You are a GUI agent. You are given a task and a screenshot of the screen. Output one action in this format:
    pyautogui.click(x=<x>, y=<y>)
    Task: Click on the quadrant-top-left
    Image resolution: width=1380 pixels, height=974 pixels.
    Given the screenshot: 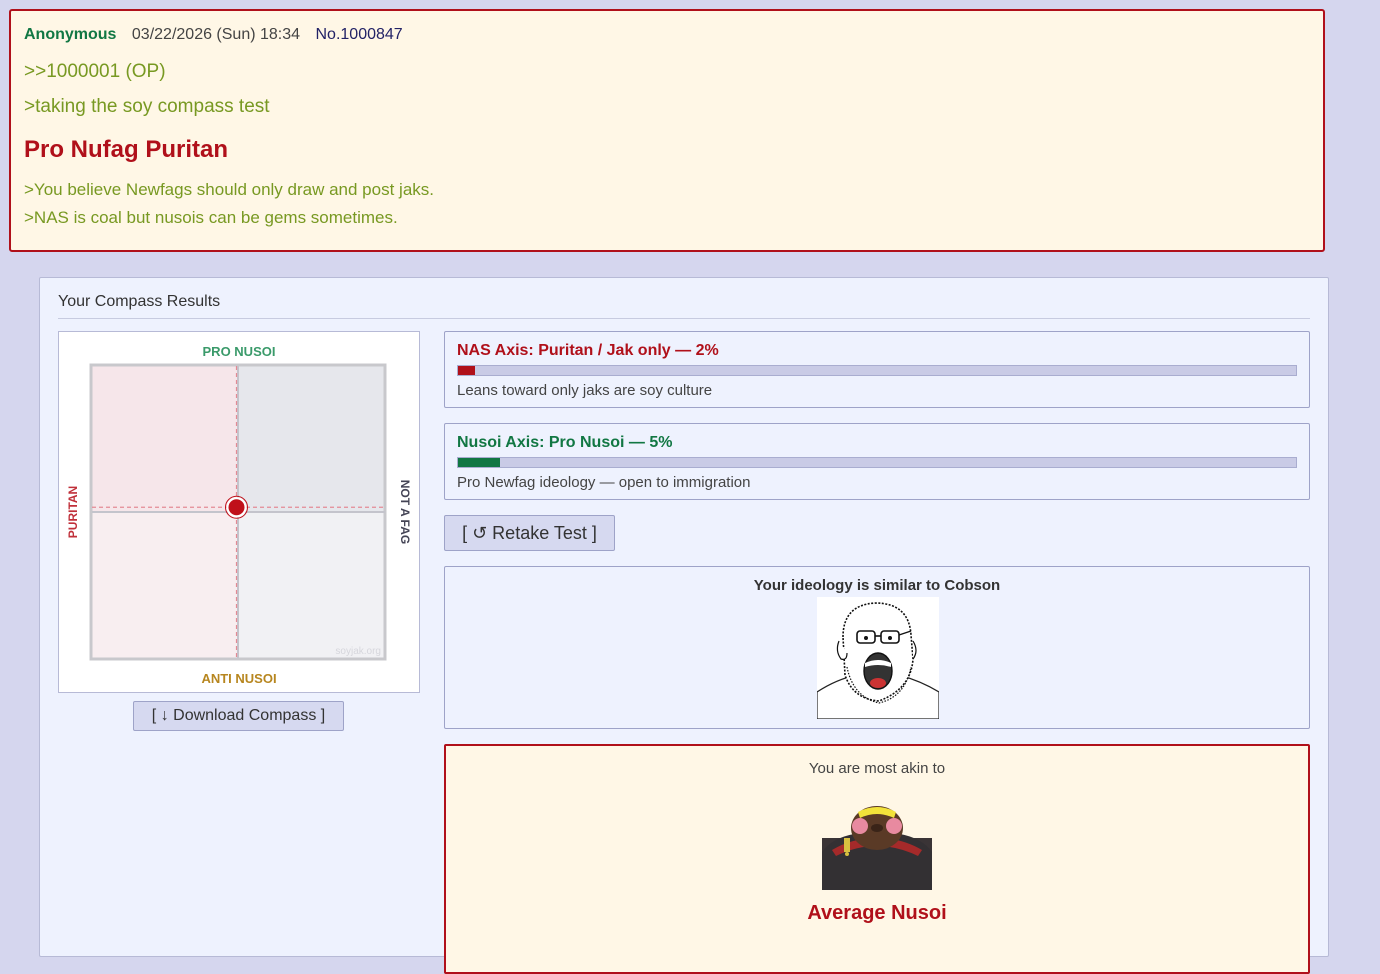 What is the action you would take?
    pyautogui.click(x=165, y=439)
    